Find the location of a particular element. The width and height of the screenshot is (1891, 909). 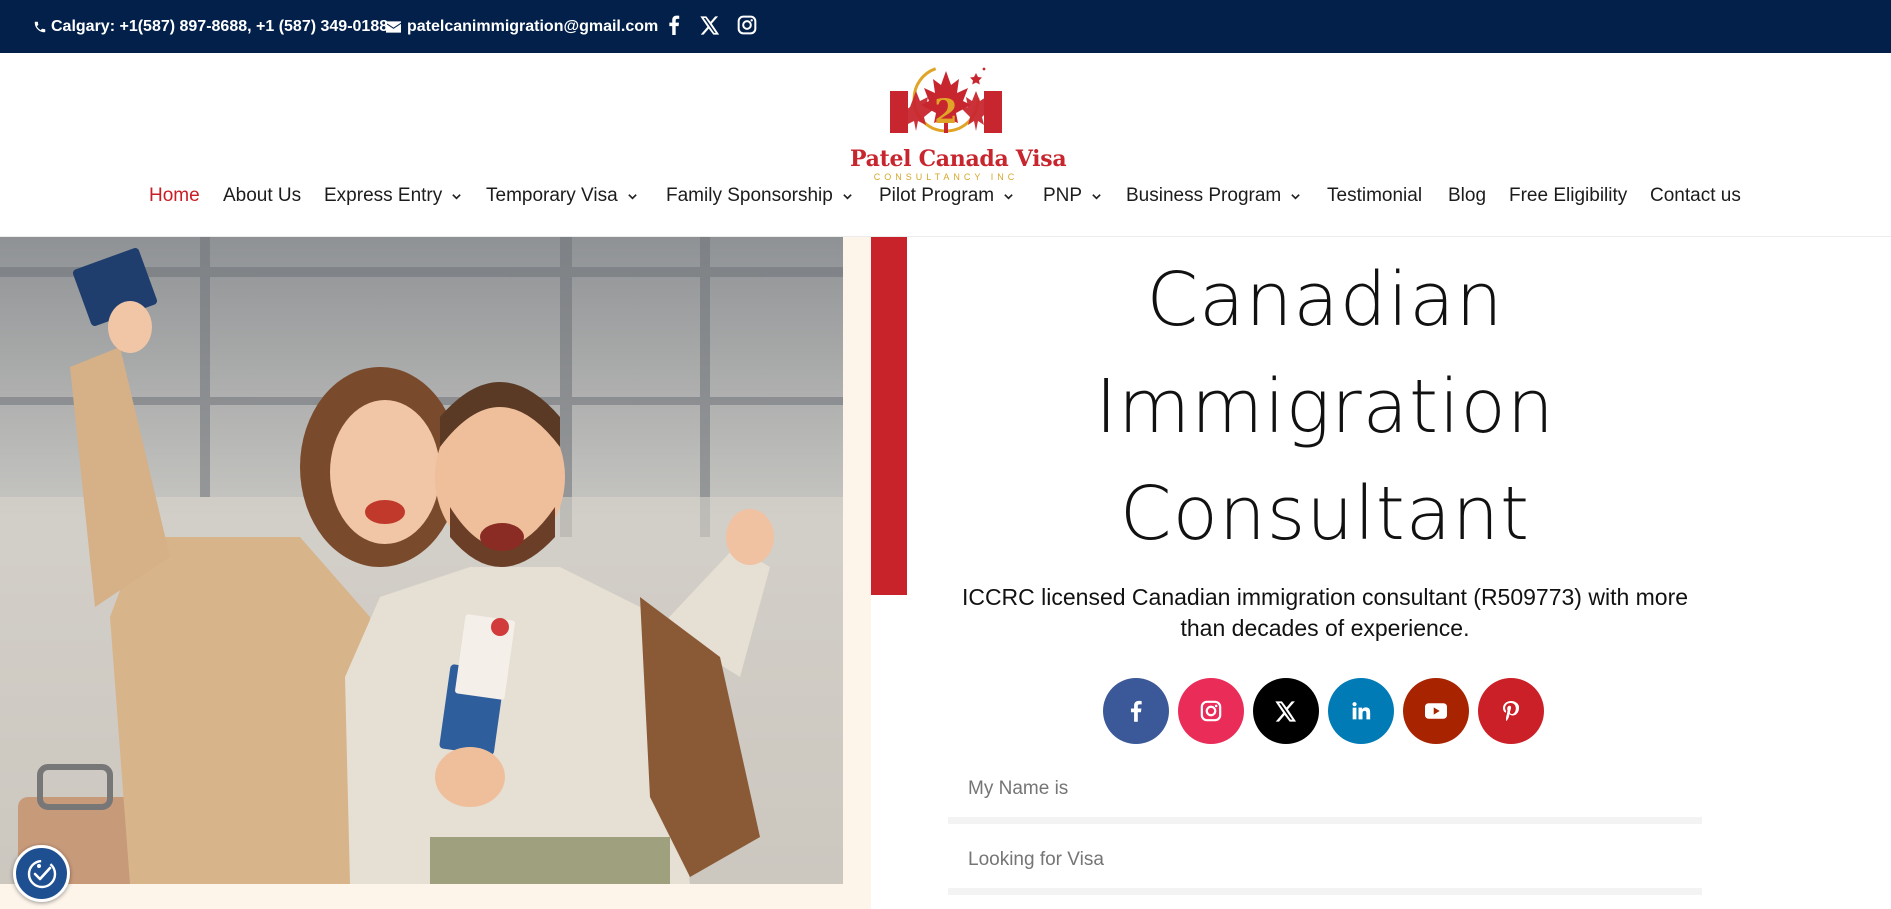

email-text: patelcanimmigration@gmail.com is located at coordinates (533, 26).